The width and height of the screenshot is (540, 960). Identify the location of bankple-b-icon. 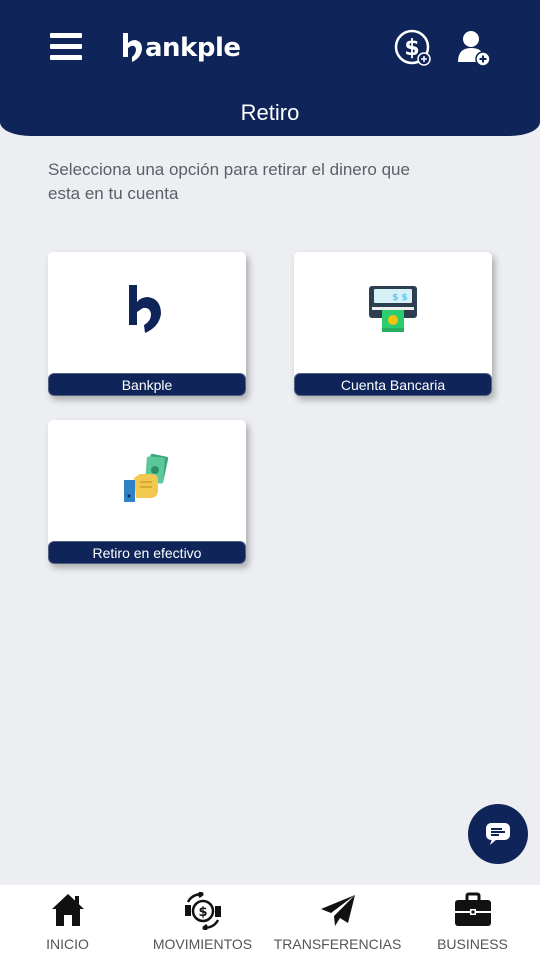
(132, 47).